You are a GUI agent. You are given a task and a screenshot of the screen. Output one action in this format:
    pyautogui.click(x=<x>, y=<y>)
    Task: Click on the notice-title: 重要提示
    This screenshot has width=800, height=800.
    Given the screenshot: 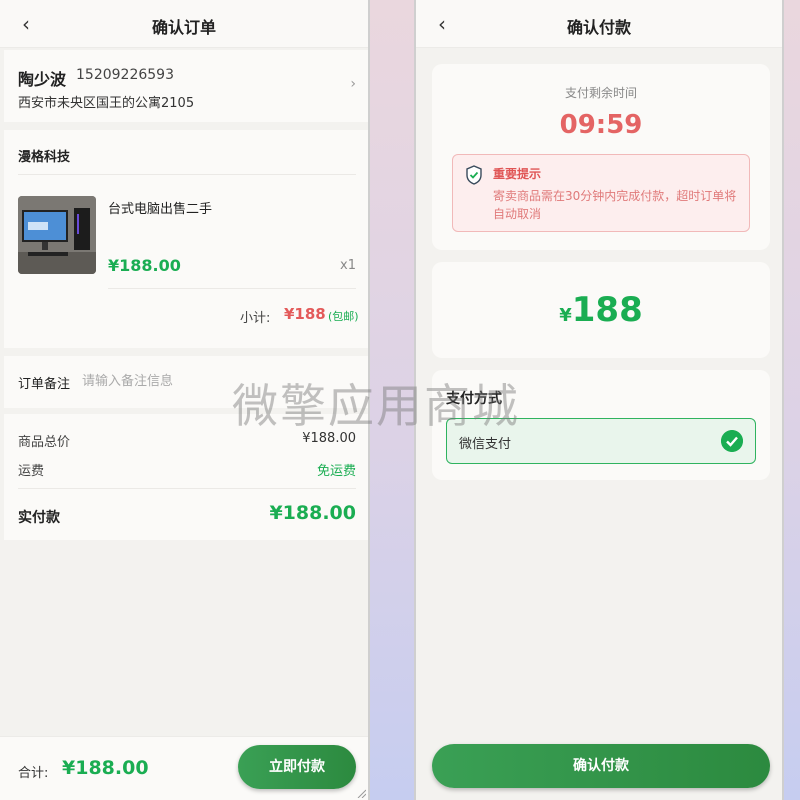 What is the action you would take?
    pyautogui.click(x=517, y=174)
    